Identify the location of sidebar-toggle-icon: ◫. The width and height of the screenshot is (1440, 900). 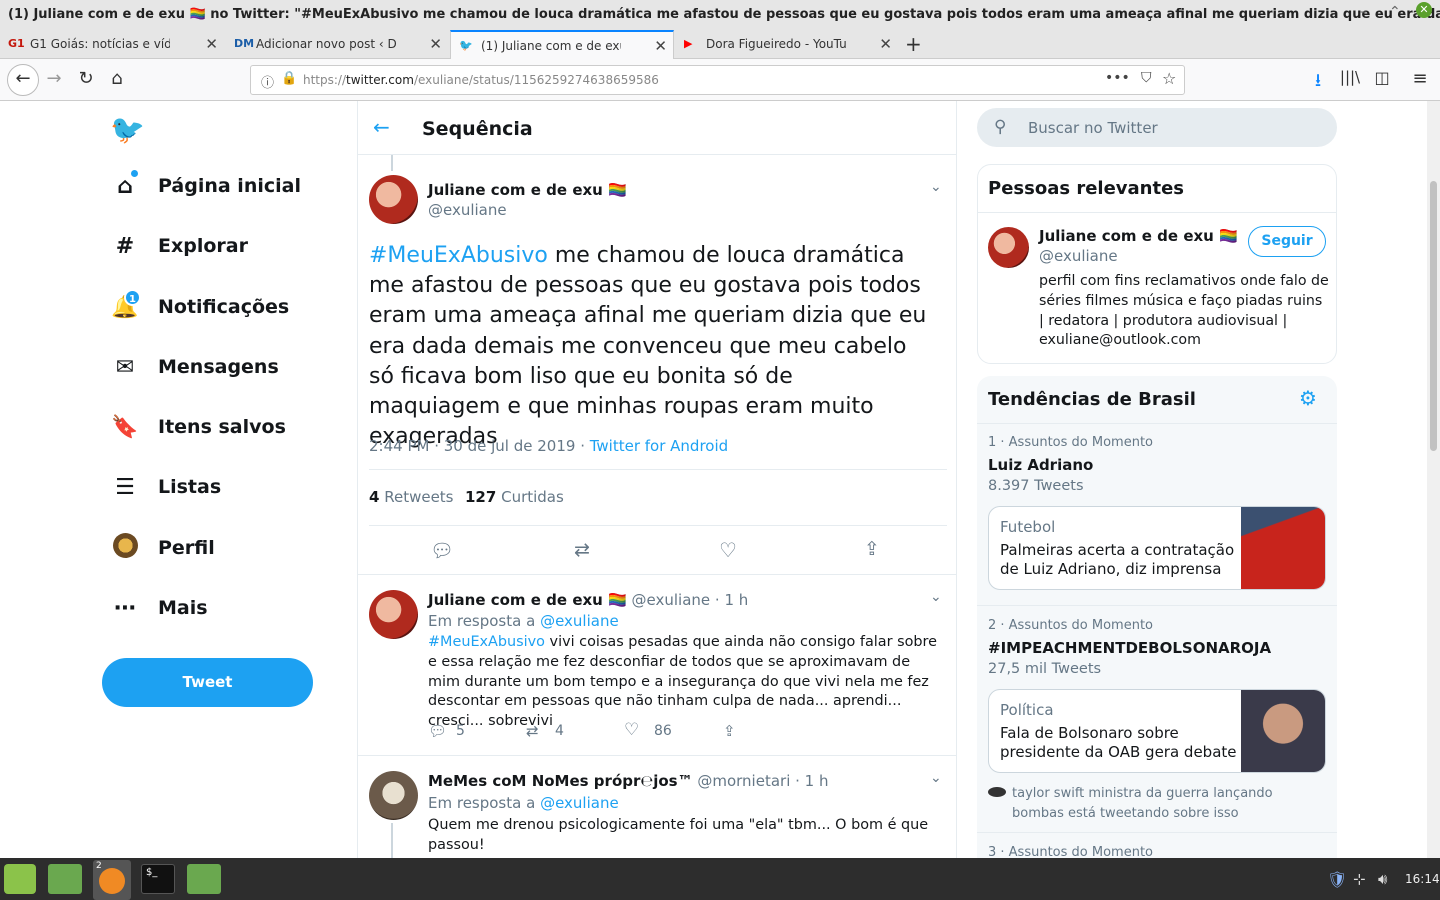
(1382, 77).